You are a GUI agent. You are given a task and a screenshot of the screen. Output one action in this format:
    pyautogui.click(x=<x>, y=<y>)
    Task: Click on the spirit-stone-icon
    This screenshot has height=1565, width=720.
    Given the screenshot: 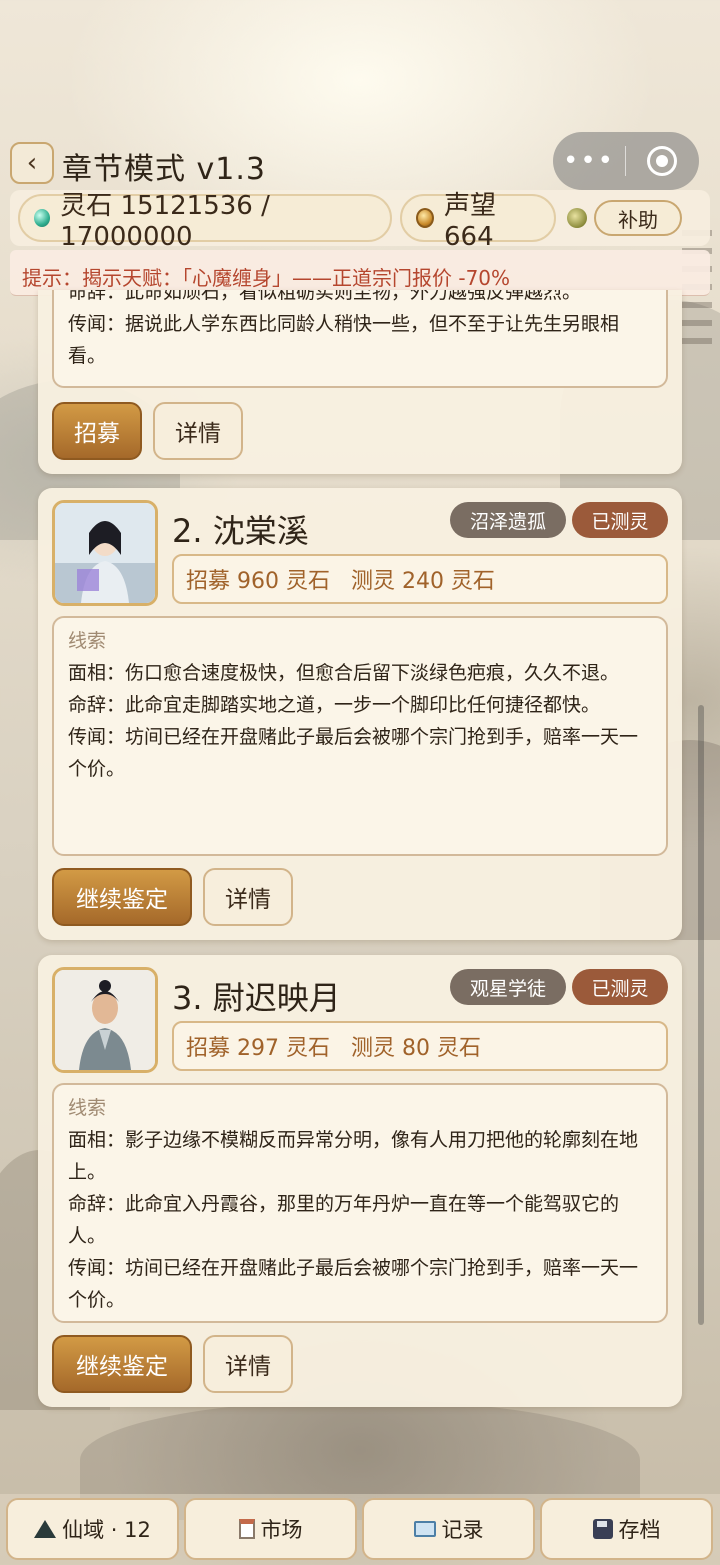 What is the action you would take?
    pyautogui.click(x=42, y=218)
    